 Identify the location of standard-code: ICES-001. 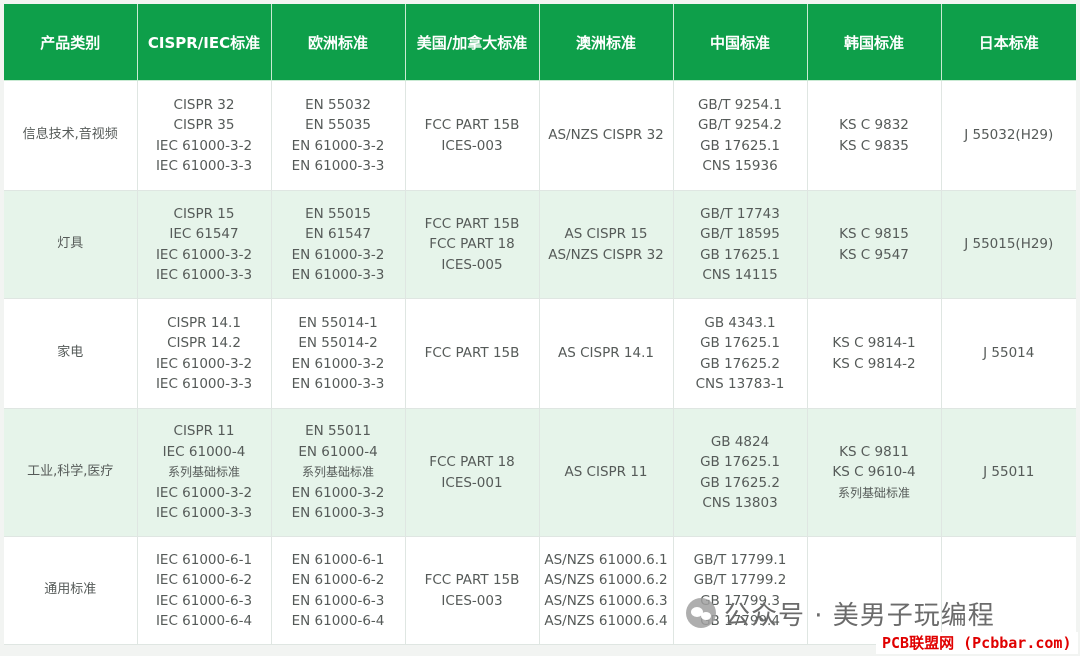
(472, 482).